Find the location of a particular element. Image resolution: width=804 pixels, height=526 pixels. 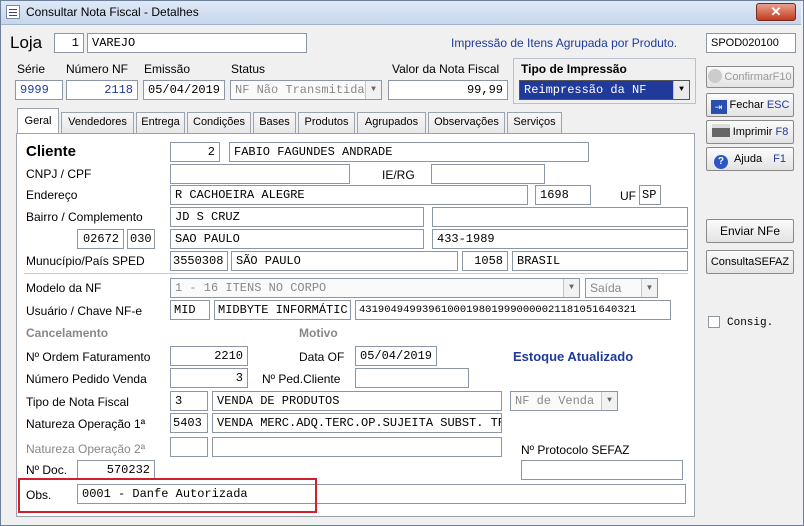

data-of-label: Data OF is located at coordinates (322, 357).